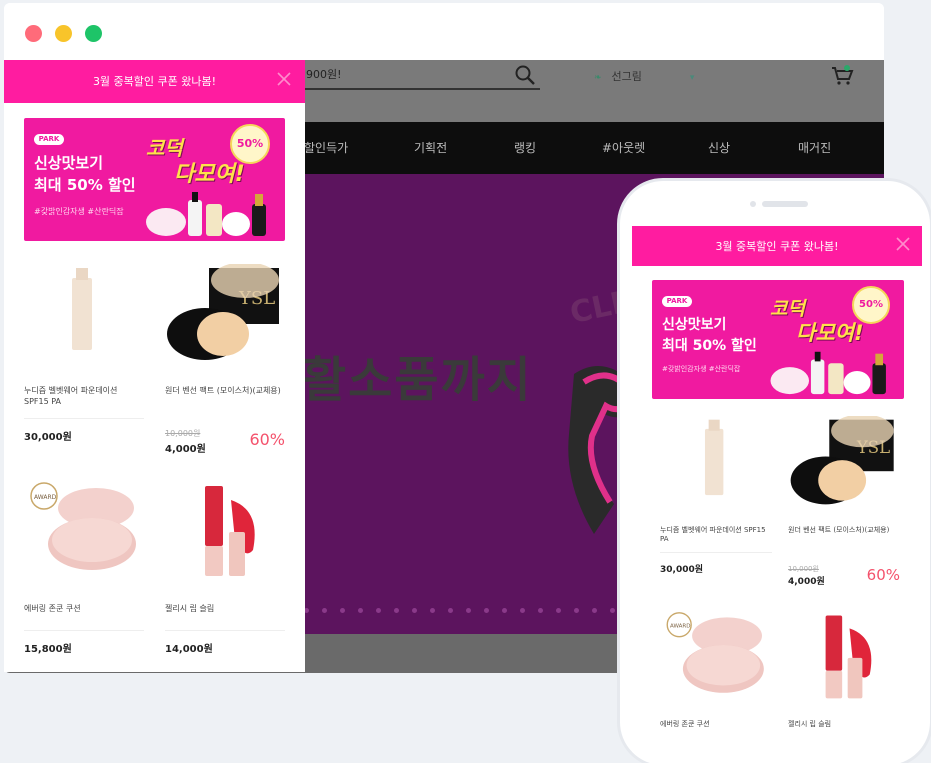  I want to click on maximize-window-button, so click(93, 33).